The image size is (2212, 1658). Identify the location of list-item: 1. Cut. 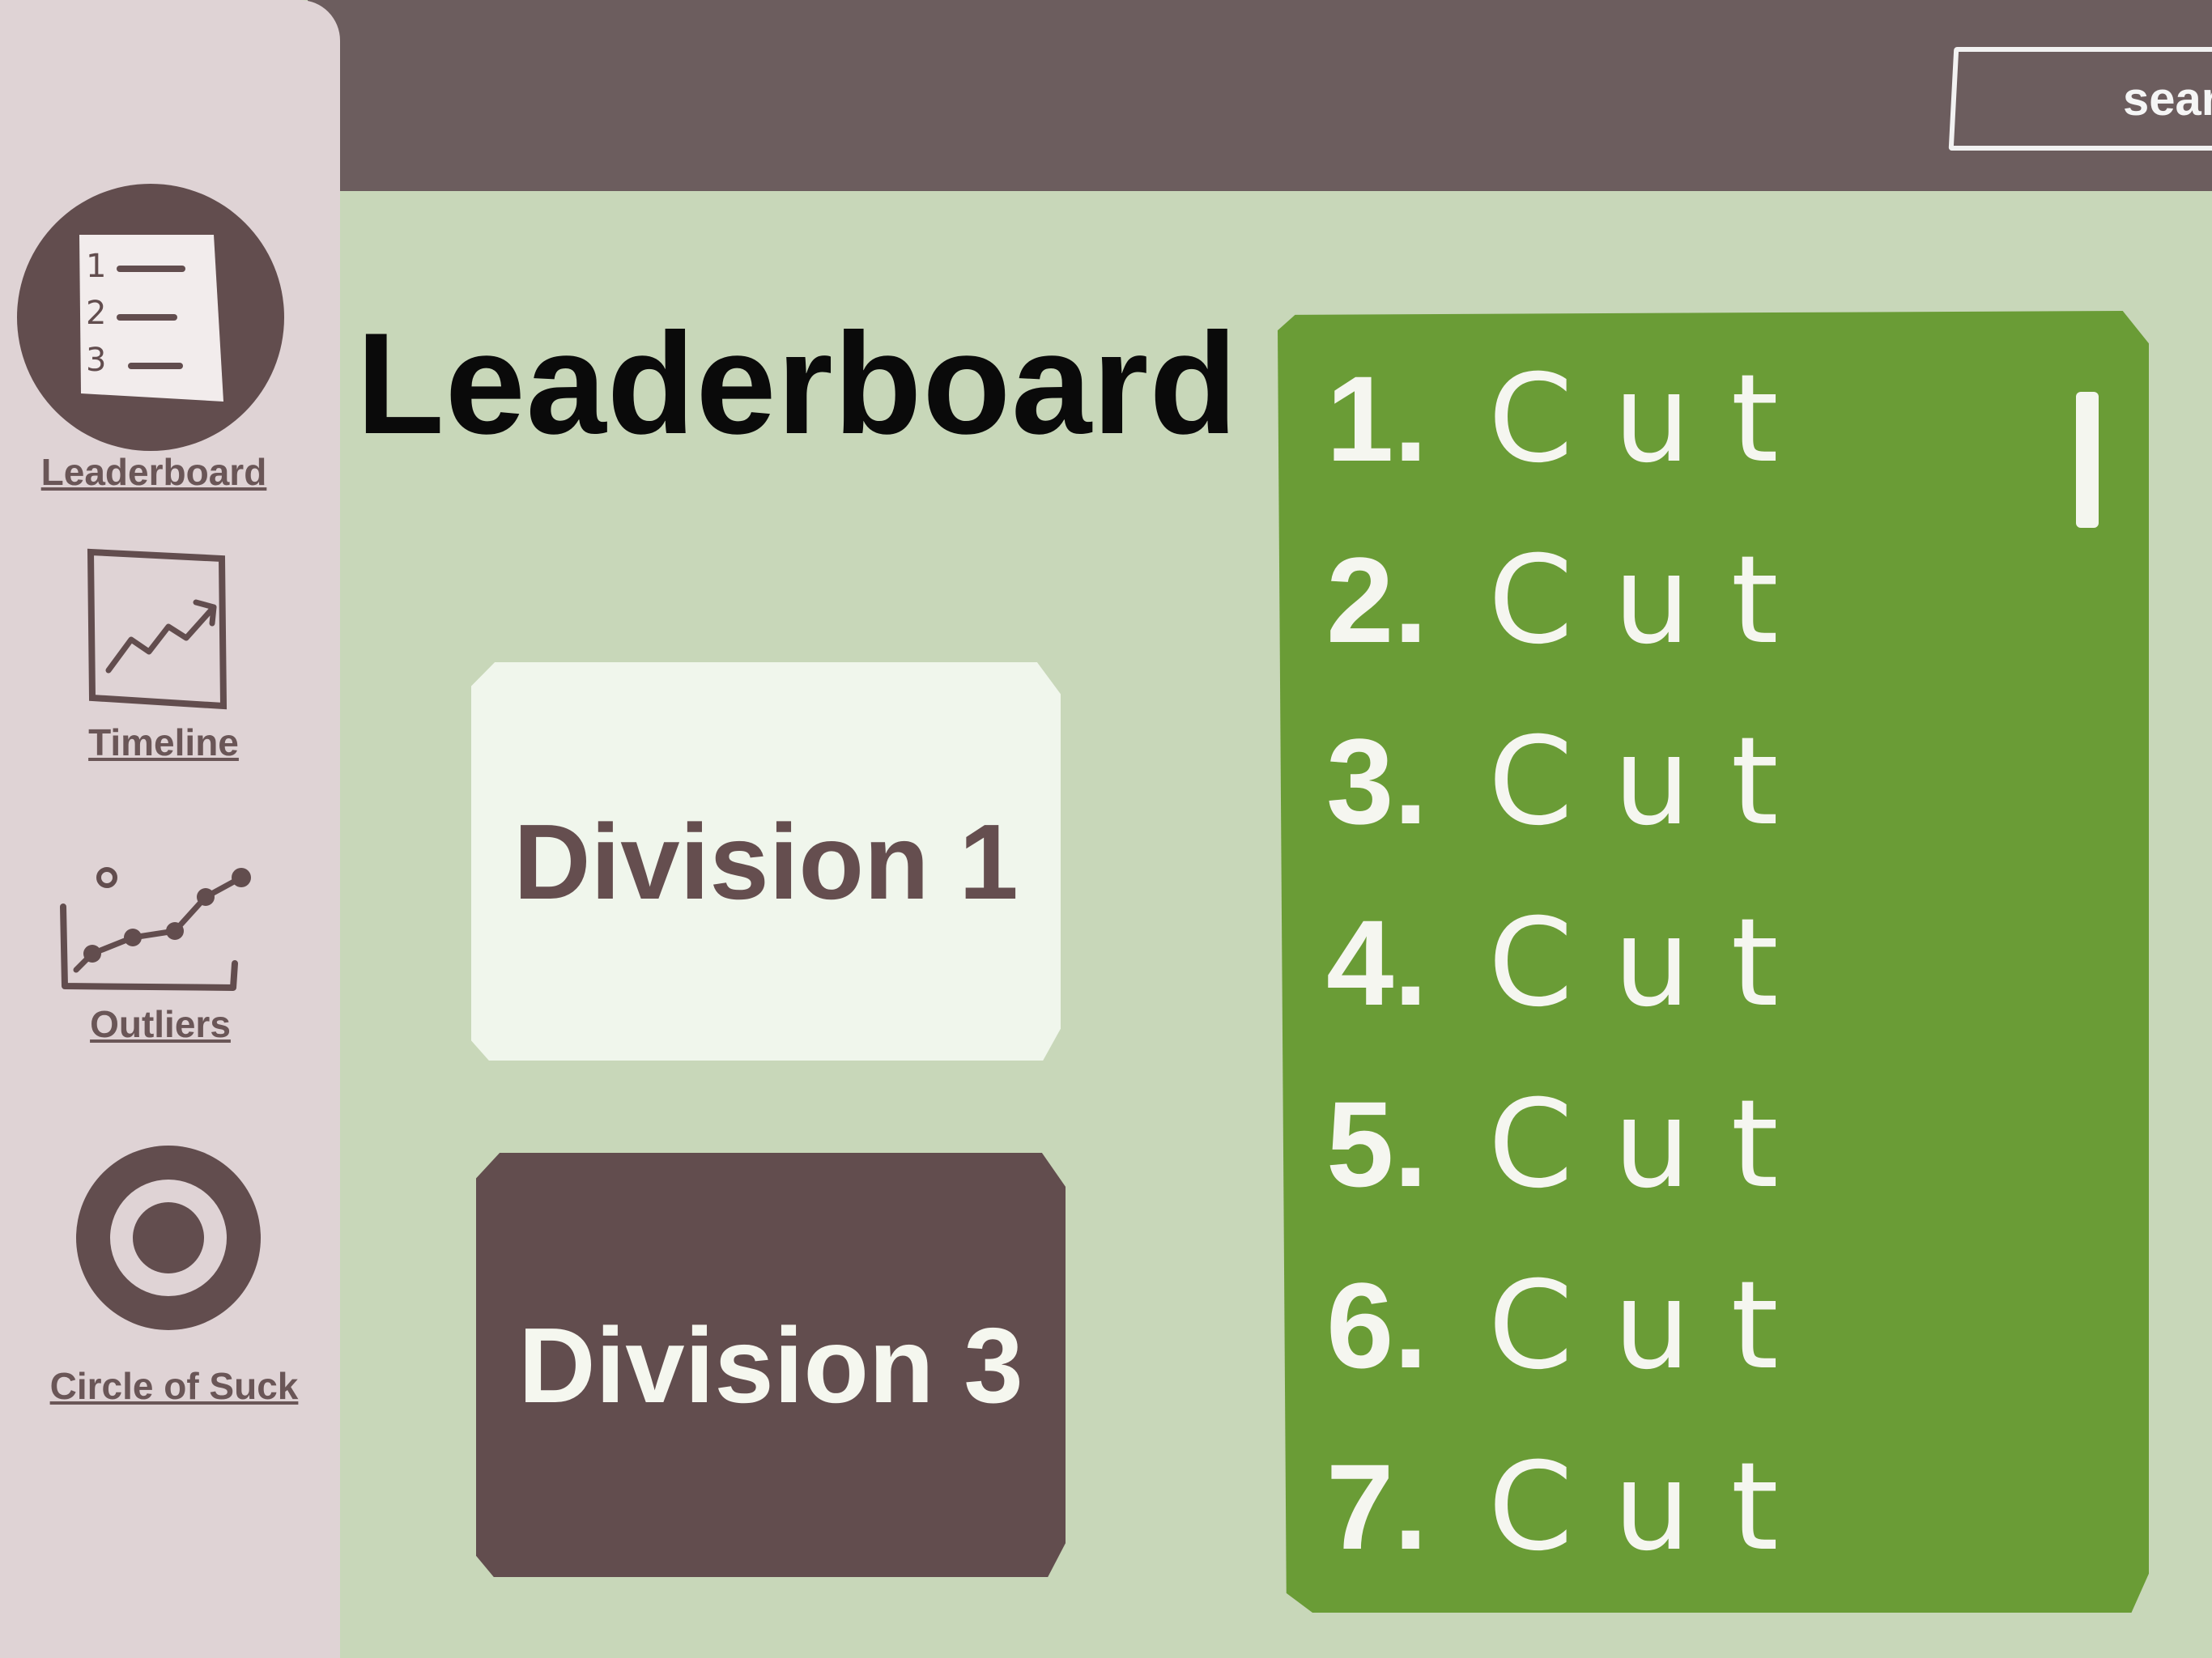
(1573, 419).